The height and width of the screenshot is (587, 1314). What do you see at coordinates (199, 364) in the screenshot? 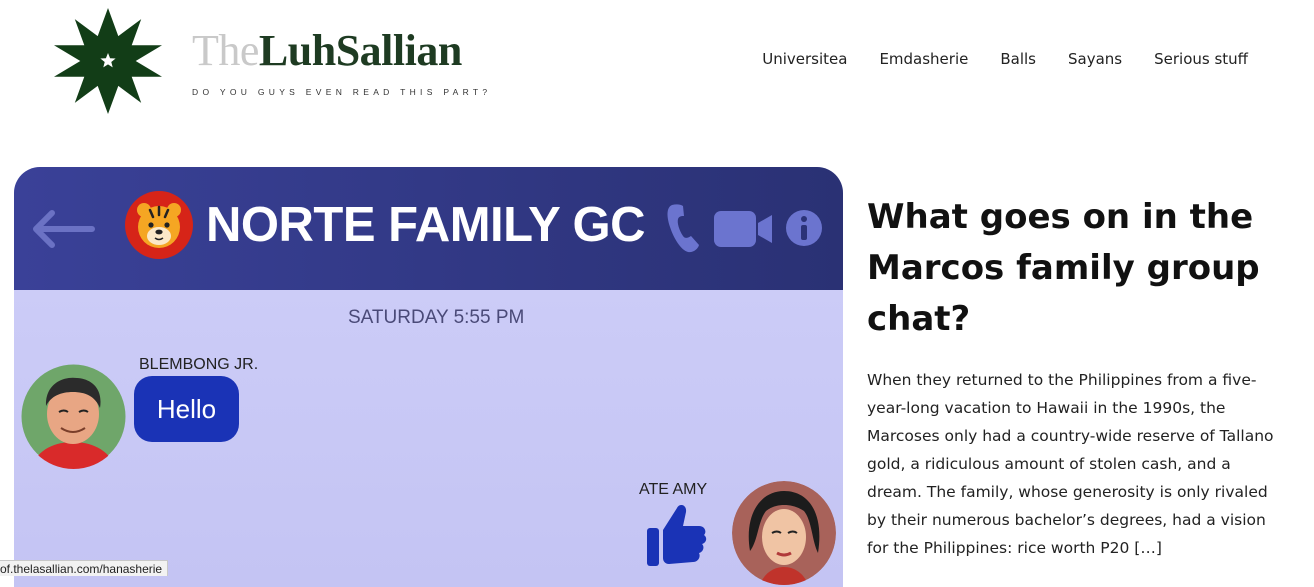
I see `sender-name: BLEMBONG JR.` at bounding box center [199, 364].